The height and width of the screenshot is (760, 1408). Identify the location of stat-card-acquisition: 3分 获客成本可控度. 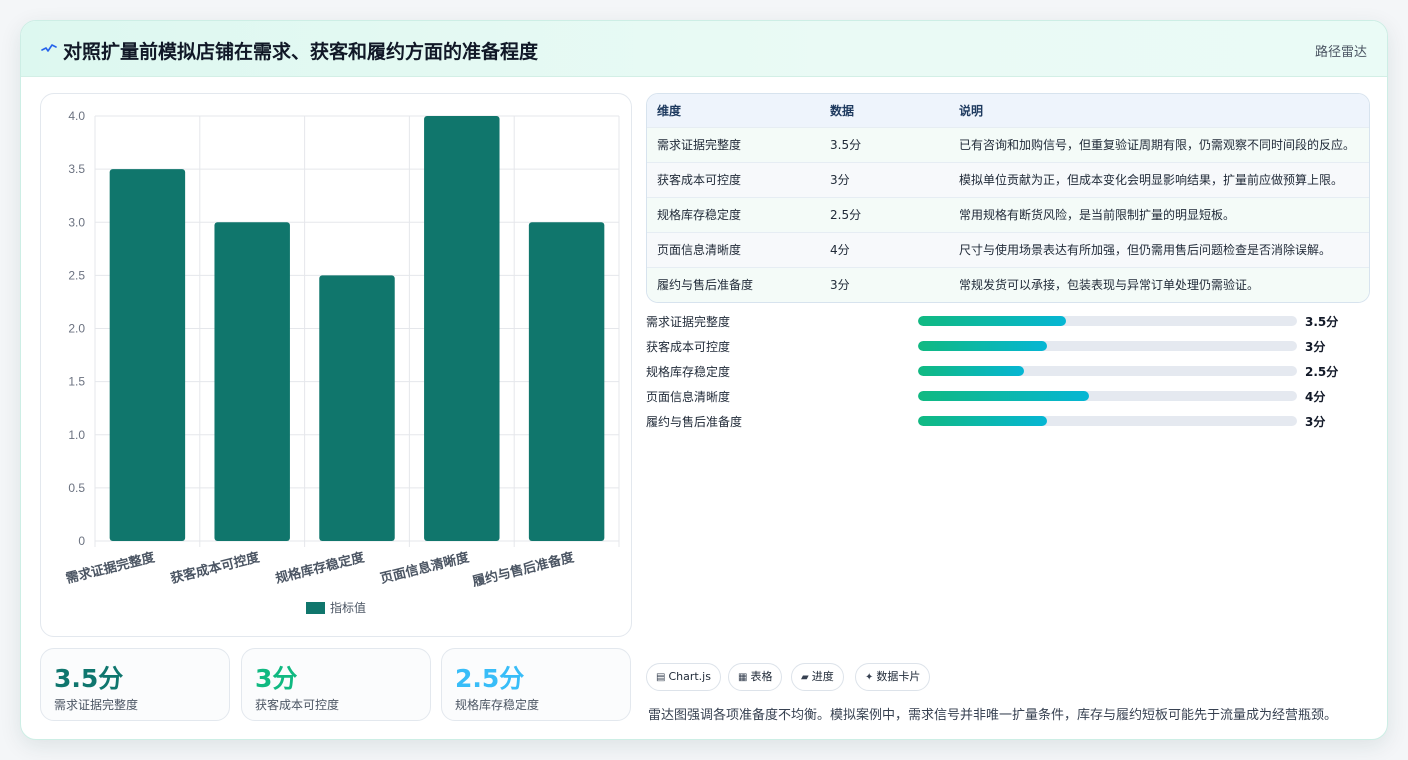
(336, 684).